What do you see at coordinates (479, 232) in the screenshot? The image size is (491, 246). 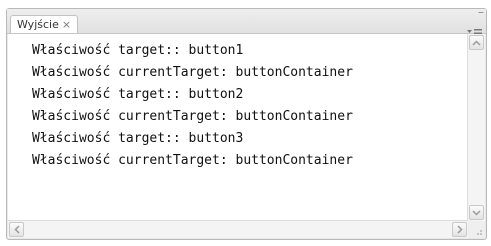 I see `resize-grip-icon` at bounding box center [479, 232].